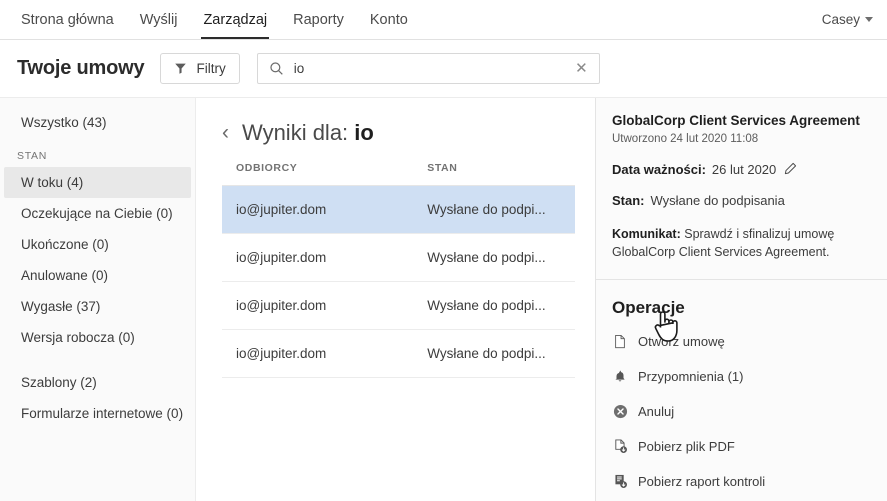  I want to click on operation-open-agreement: Otwórz umowę, so click(741, 341).